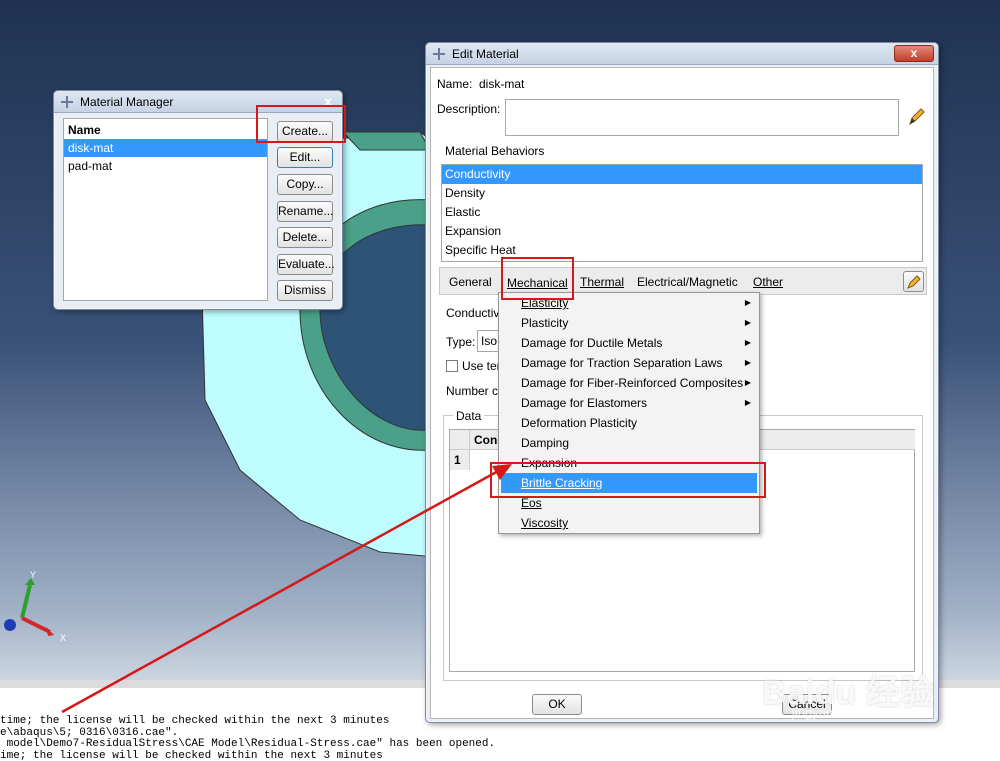 The image size is (1000, 761). Describe the element at coordinates (549, 463) in the screenshot. I see `menu-item-label: Expansion` at that location.